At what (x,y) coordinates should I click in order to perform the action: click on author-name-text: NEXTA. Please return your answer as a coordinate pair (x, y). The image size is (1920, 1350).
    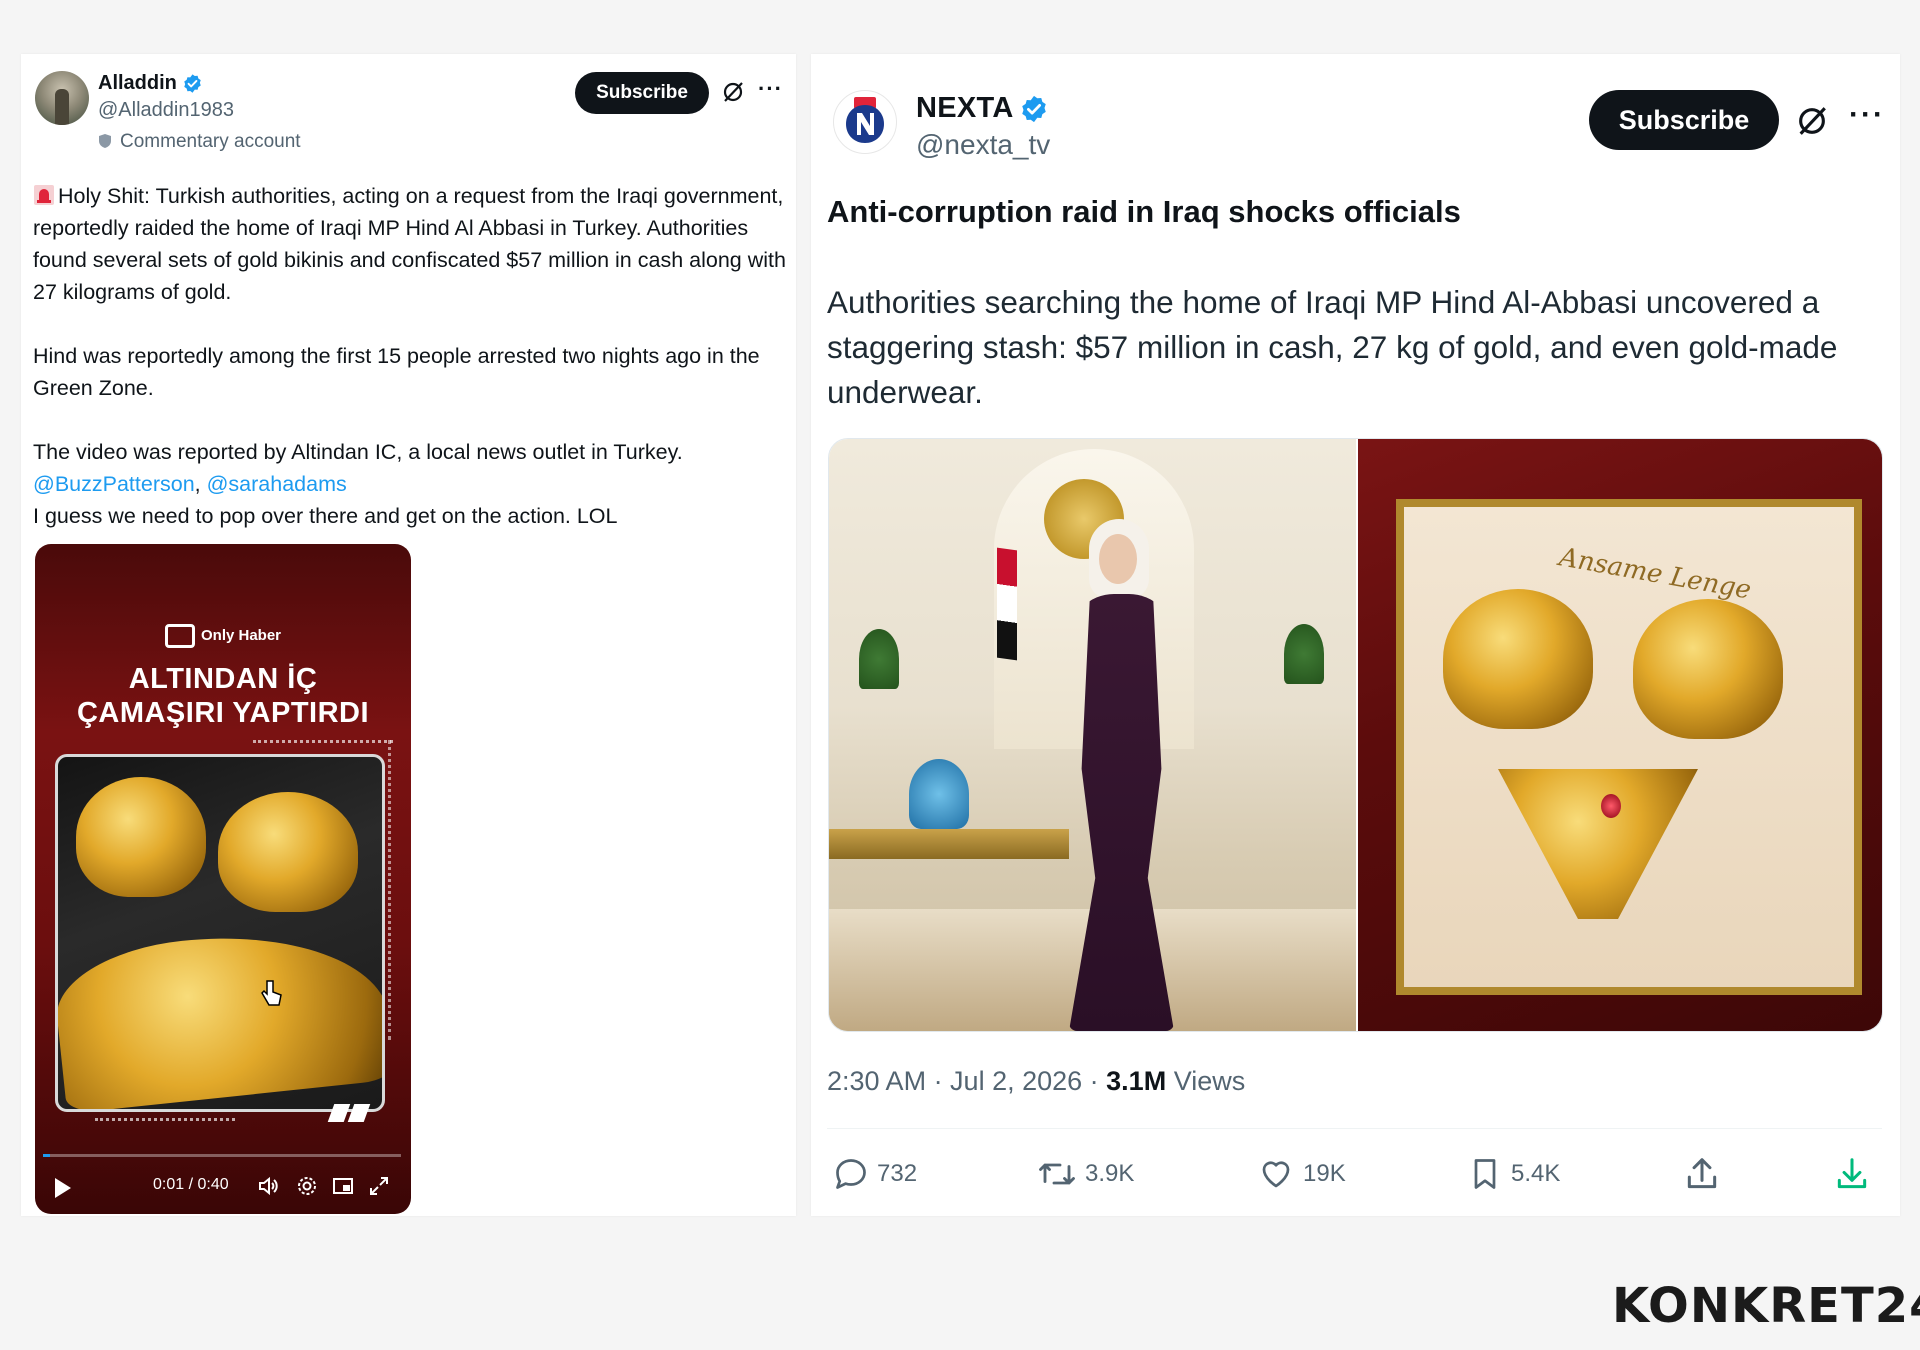
    Looking at the image, I should click on (965, 108).